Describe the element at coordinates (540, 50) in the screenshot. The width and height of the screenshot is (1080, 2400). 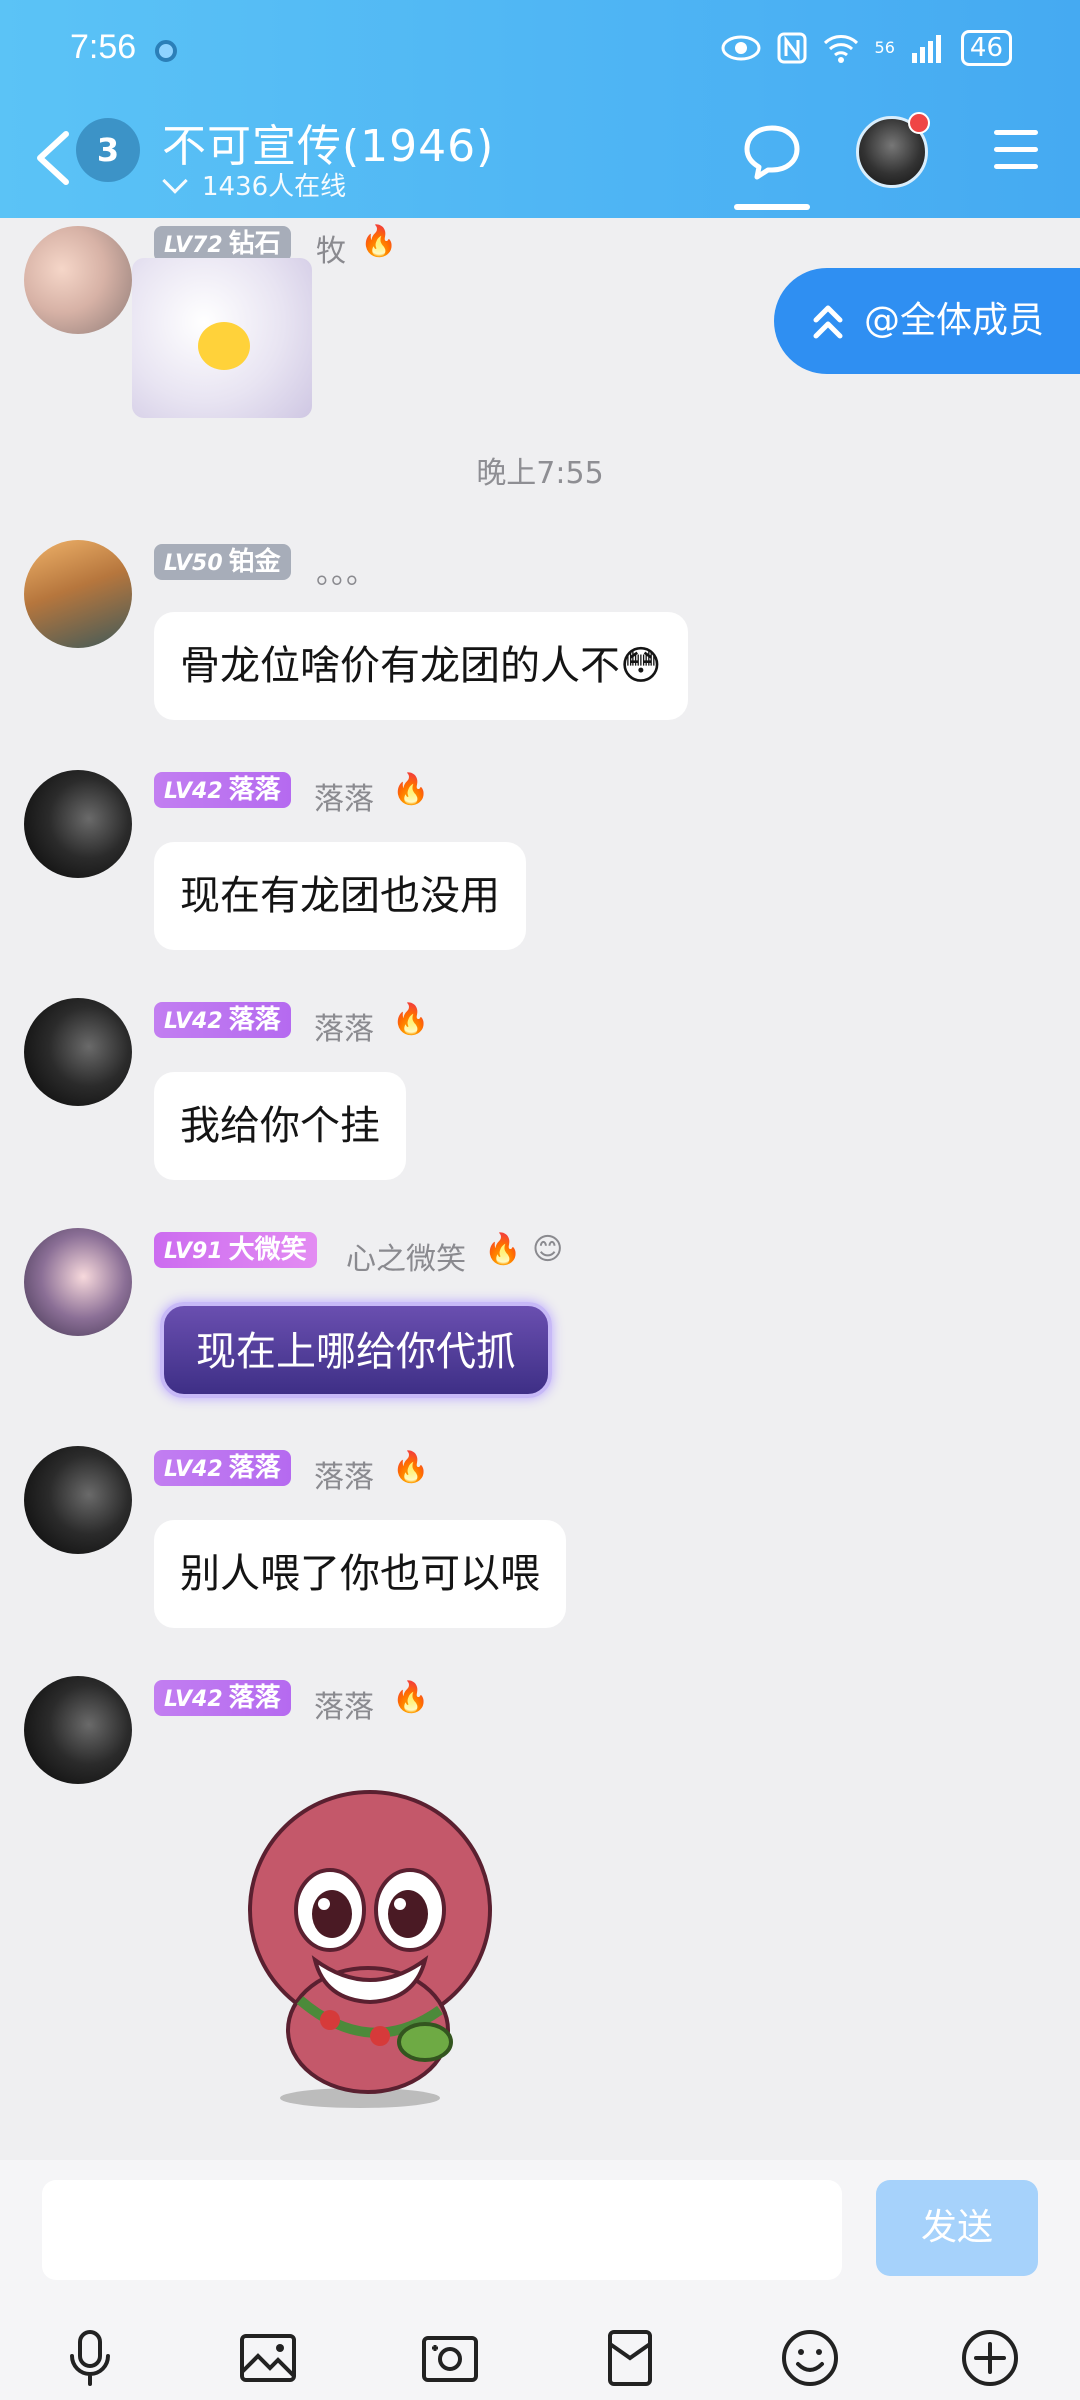
I see `status-bar: 7:56 56 46` at that location.